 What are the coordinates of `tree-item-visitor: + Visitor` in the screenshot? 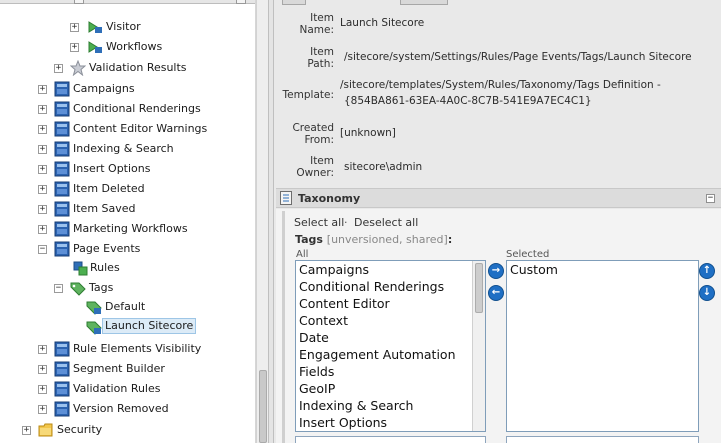 It's located at (127, 27).